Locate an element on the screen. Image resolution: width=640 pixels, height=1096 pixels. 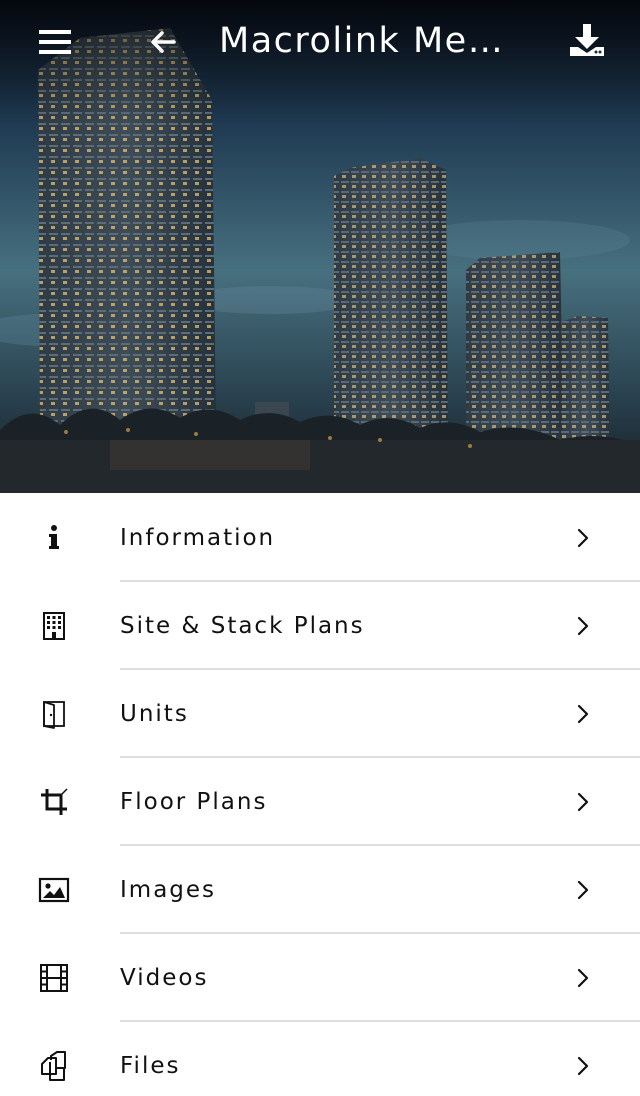
menu-item-label: Videos is located at coordinates (164, 978).